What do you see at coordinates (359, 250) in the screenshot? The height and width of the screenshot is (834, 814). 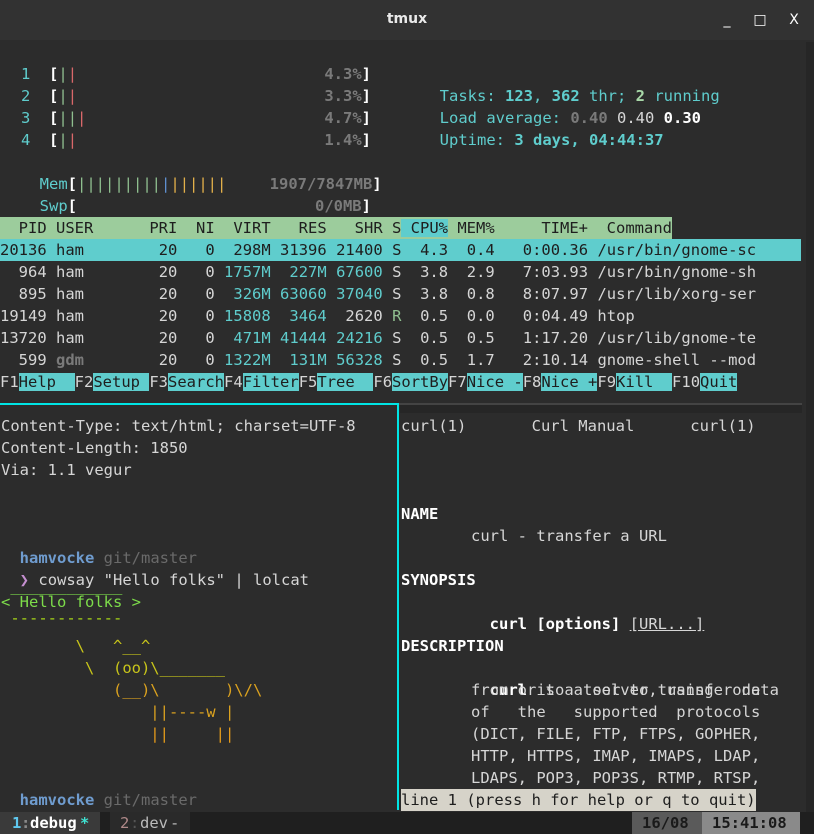 I see `cell-shr: 21400` at bounding box center [359, 250].